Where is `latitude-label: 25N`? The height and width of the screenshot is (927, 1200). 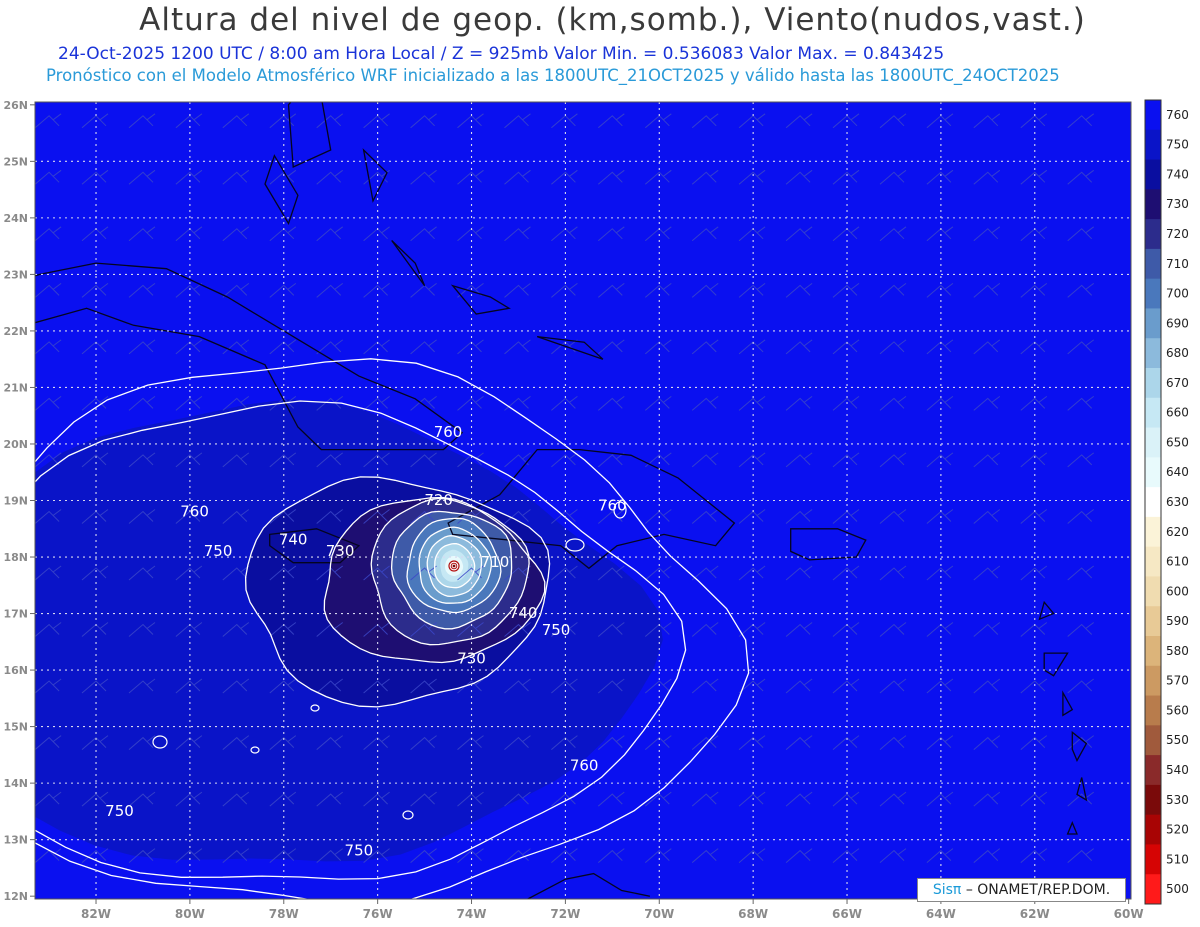
latitude-label: 25N is located at coordinates (15, 161).